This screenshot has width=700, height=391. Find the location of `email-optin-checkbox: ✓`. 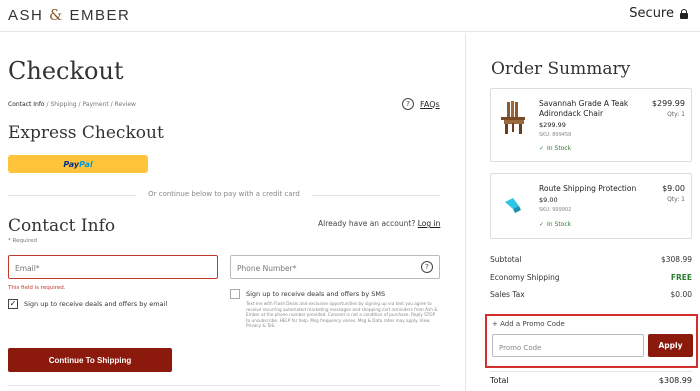

email-optin-checkbox: ✓ is located at coordinates (13, 304).